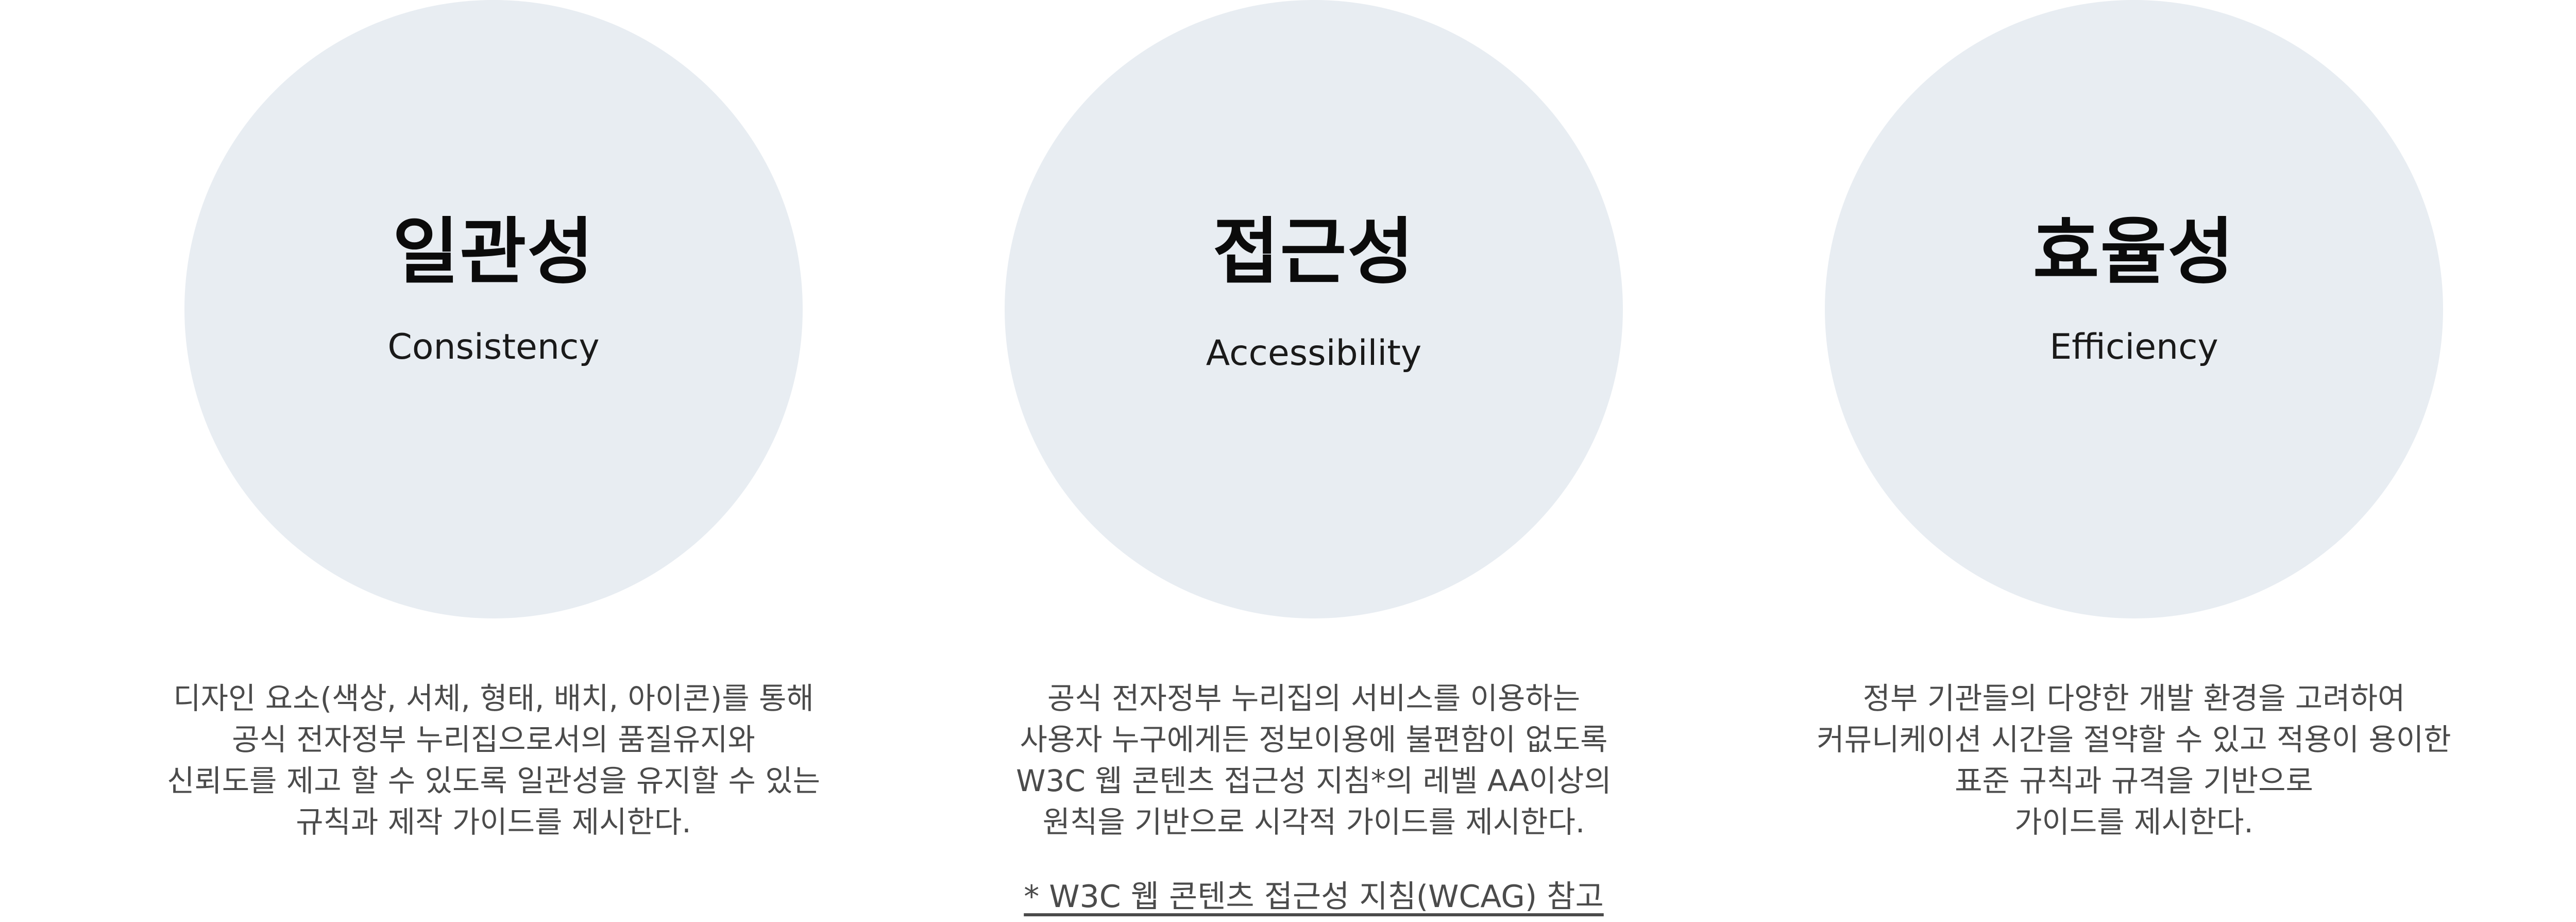 This screenshot has width=2576, height=922. I want to click on description-line: 규칙과 제작 가이드를 제시한다., so click(493, 822).